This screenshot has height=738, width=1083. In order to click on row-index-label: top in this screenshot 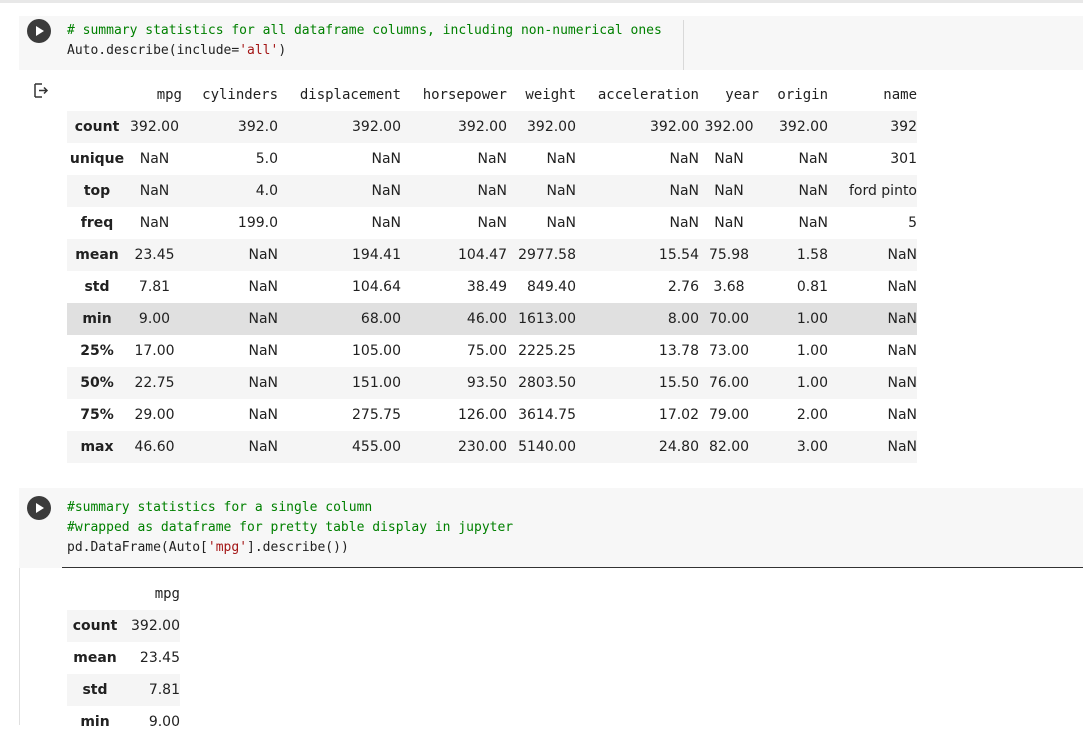, I will do `click(97, 191)`.